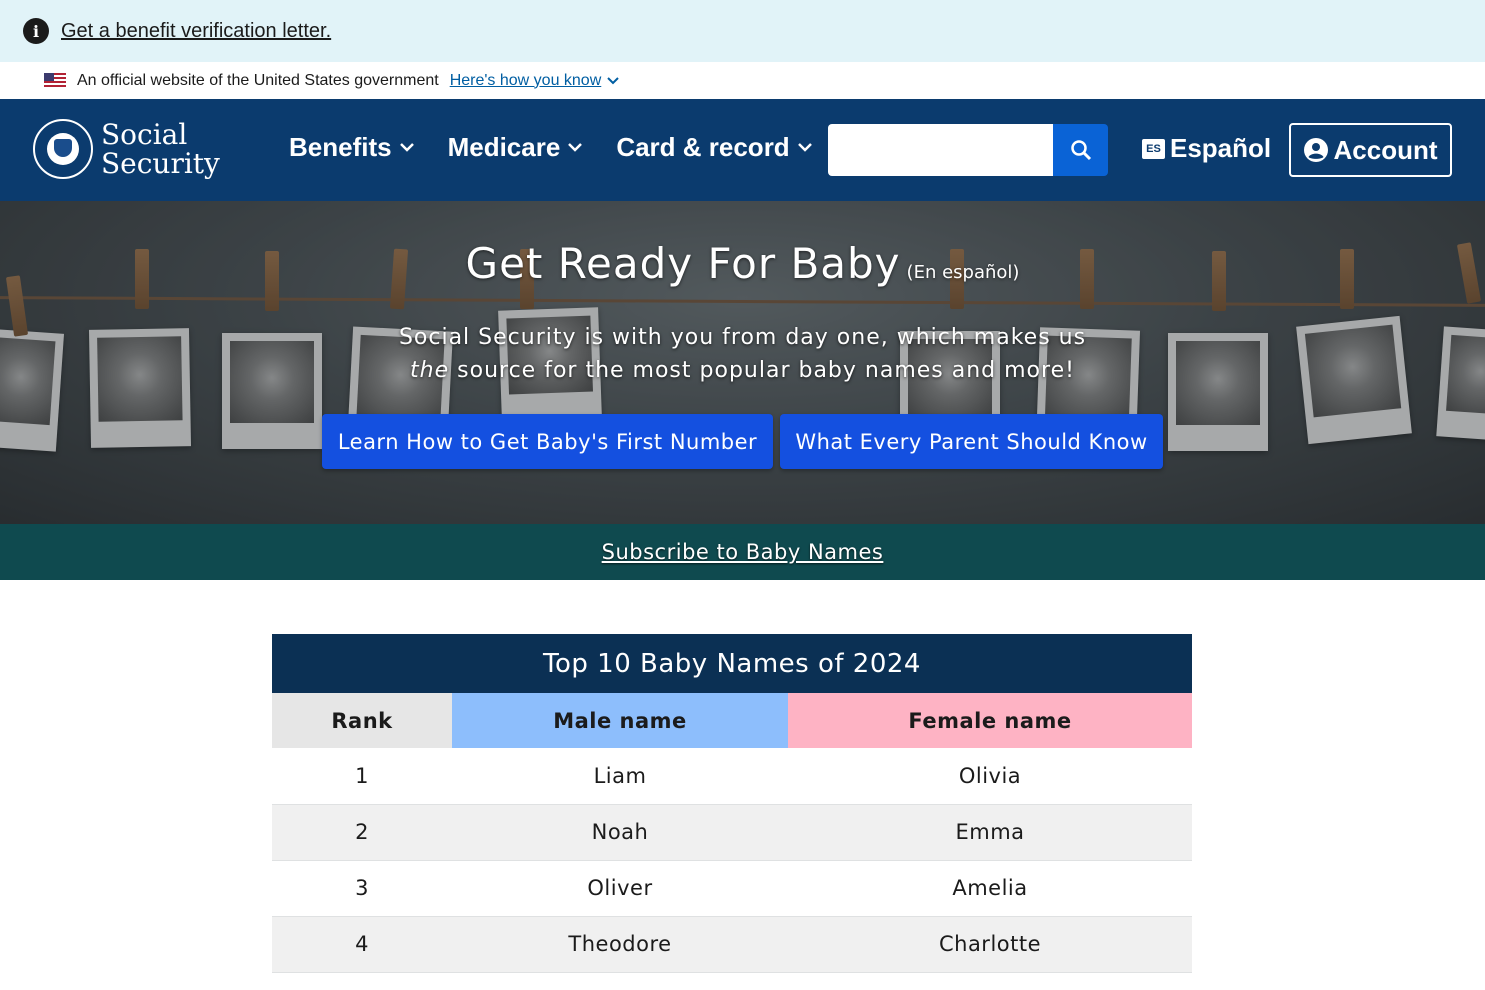 This screenshot has height=990, width=1485. Describe the element at coordinates (362, 832) in the screenshot. I see `rank-cell: 2` at that location.